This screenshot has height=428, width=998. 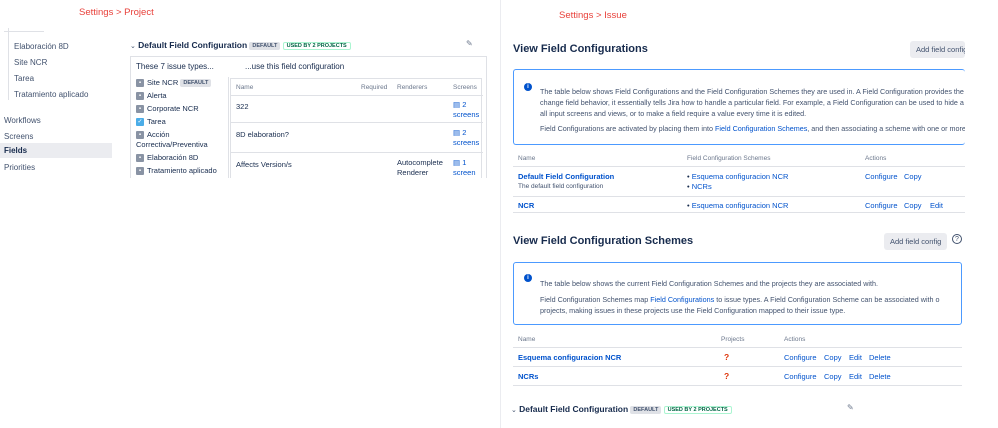 What do you see at coordinates (412, 87) in the screenshot?
I see `col-renderers: Renderers` at bounding box center [412, 87].